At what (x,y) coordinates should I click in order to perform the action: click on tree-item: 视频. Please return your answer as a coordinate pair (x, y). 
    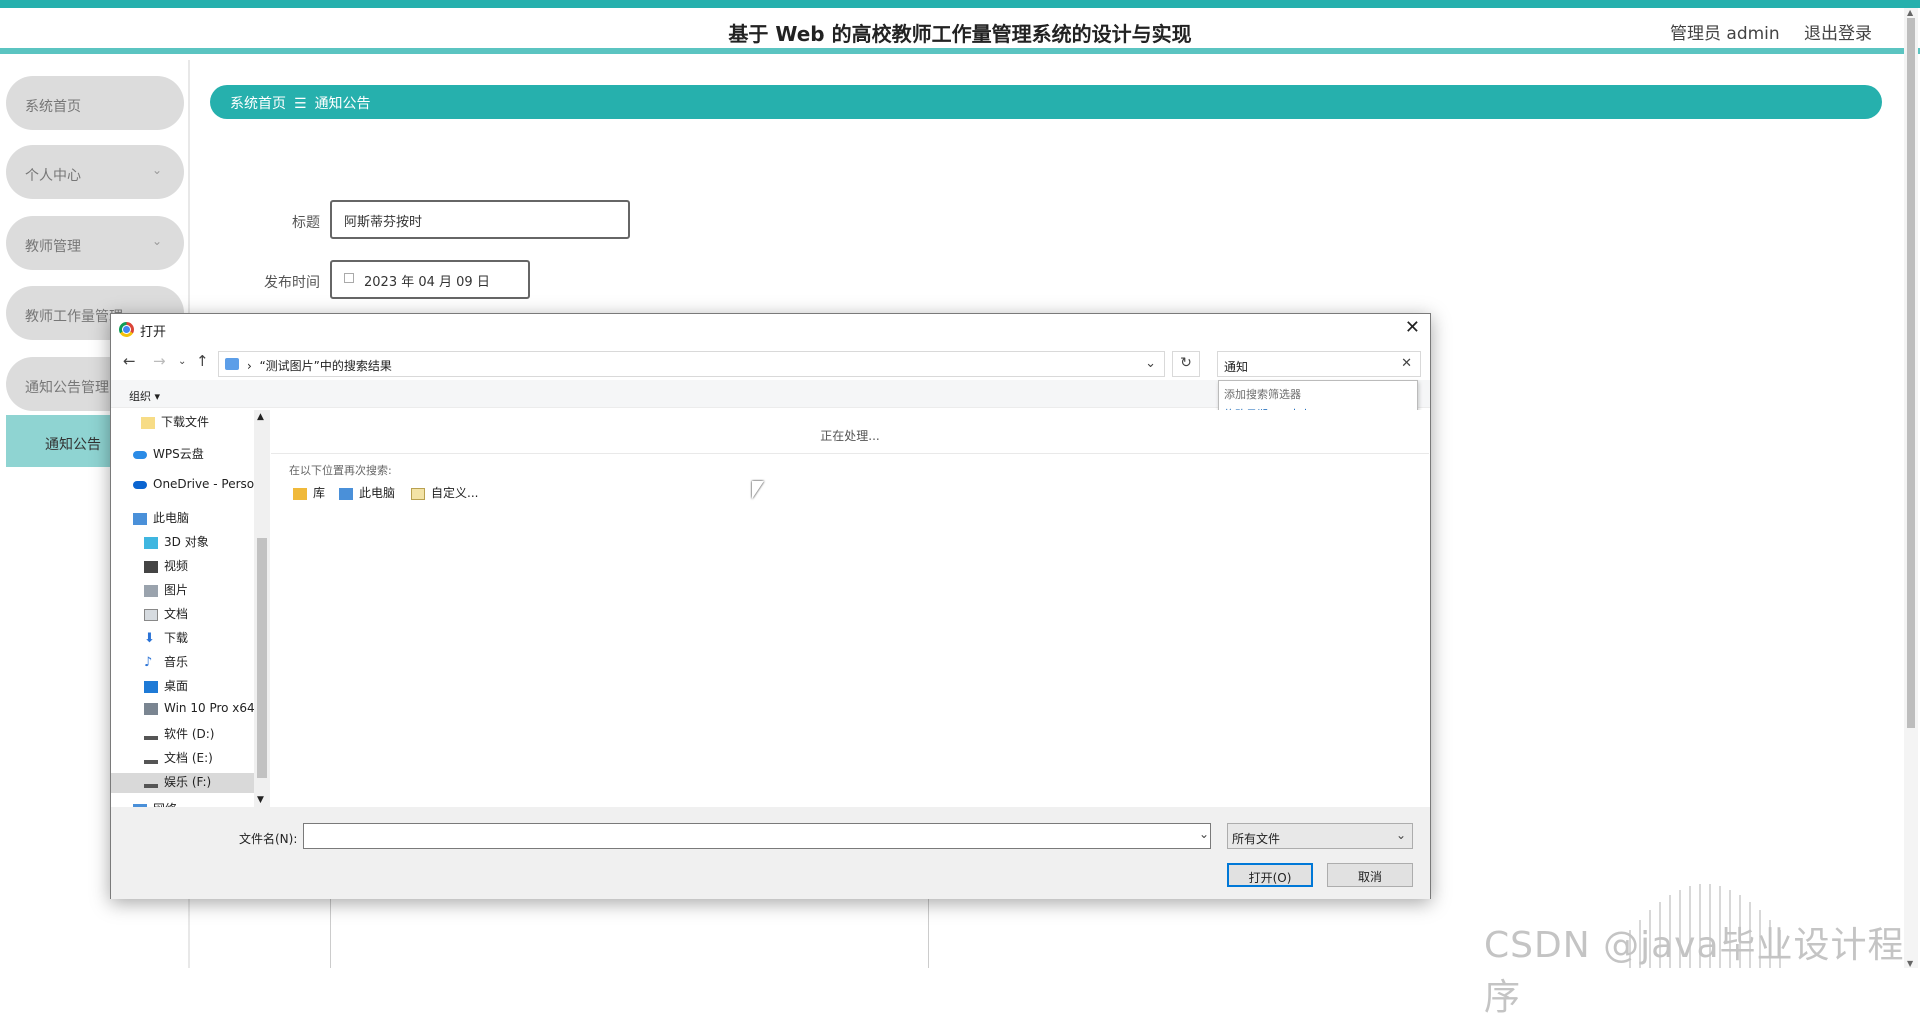
    Looking at the image, I should click on (166, 567).